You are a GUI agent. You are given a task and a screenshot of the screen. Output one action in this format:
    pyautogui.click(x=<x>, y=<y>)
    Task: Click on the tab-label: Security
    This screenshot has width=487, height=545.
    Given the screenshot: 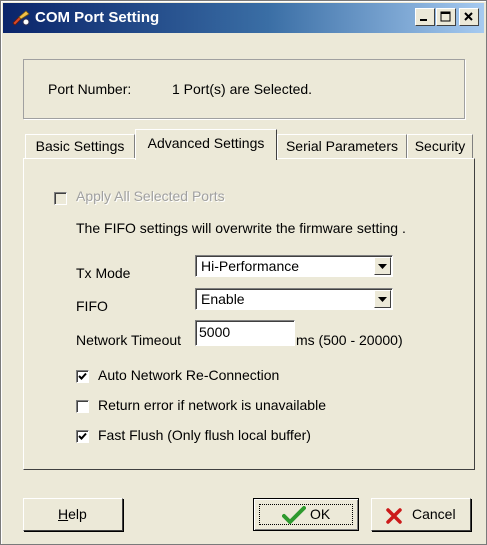 What is the action you would take?
    pyautogui.click(x=440, y=146)
    